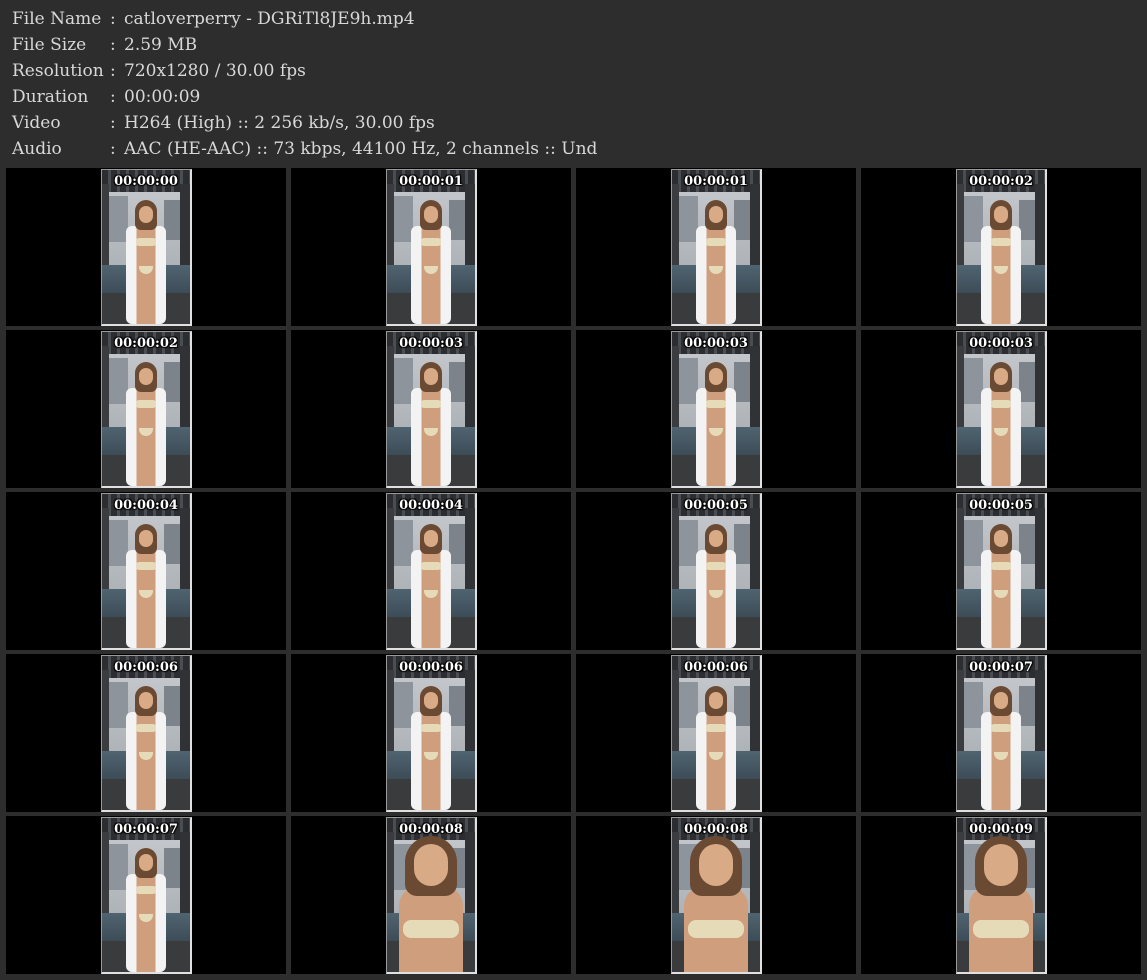 The width and height of the screenshot is (1147, 980). Describe the element at coordinates (716, 505) in the screenshot. I see `thumbnail-timestamp: 00:00:05` at that location.